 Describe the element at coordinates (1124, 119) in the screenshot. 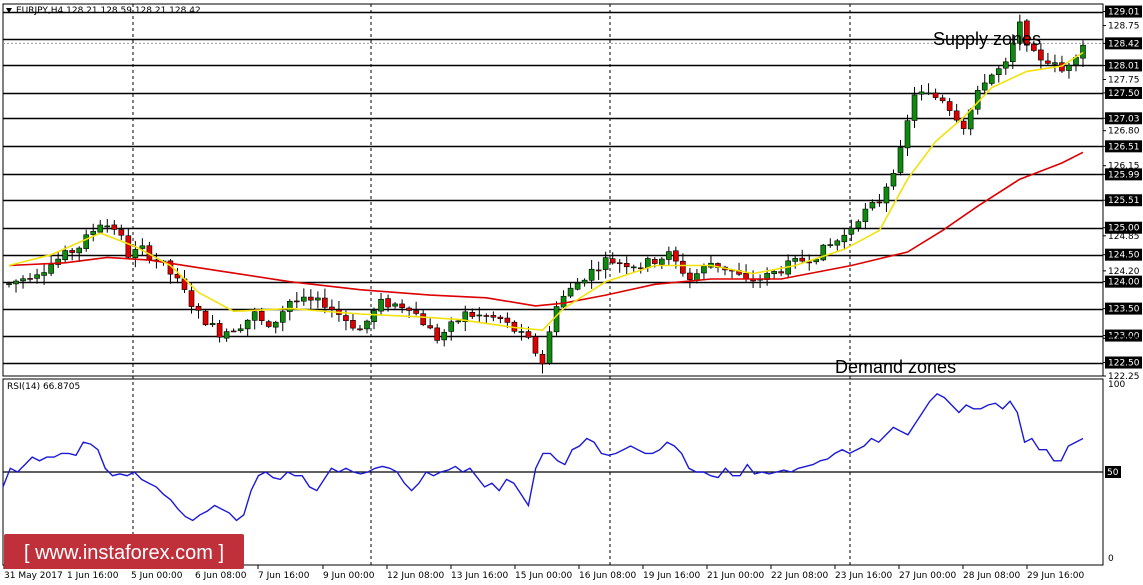

I see `price-level-label: 127.03` at that location.